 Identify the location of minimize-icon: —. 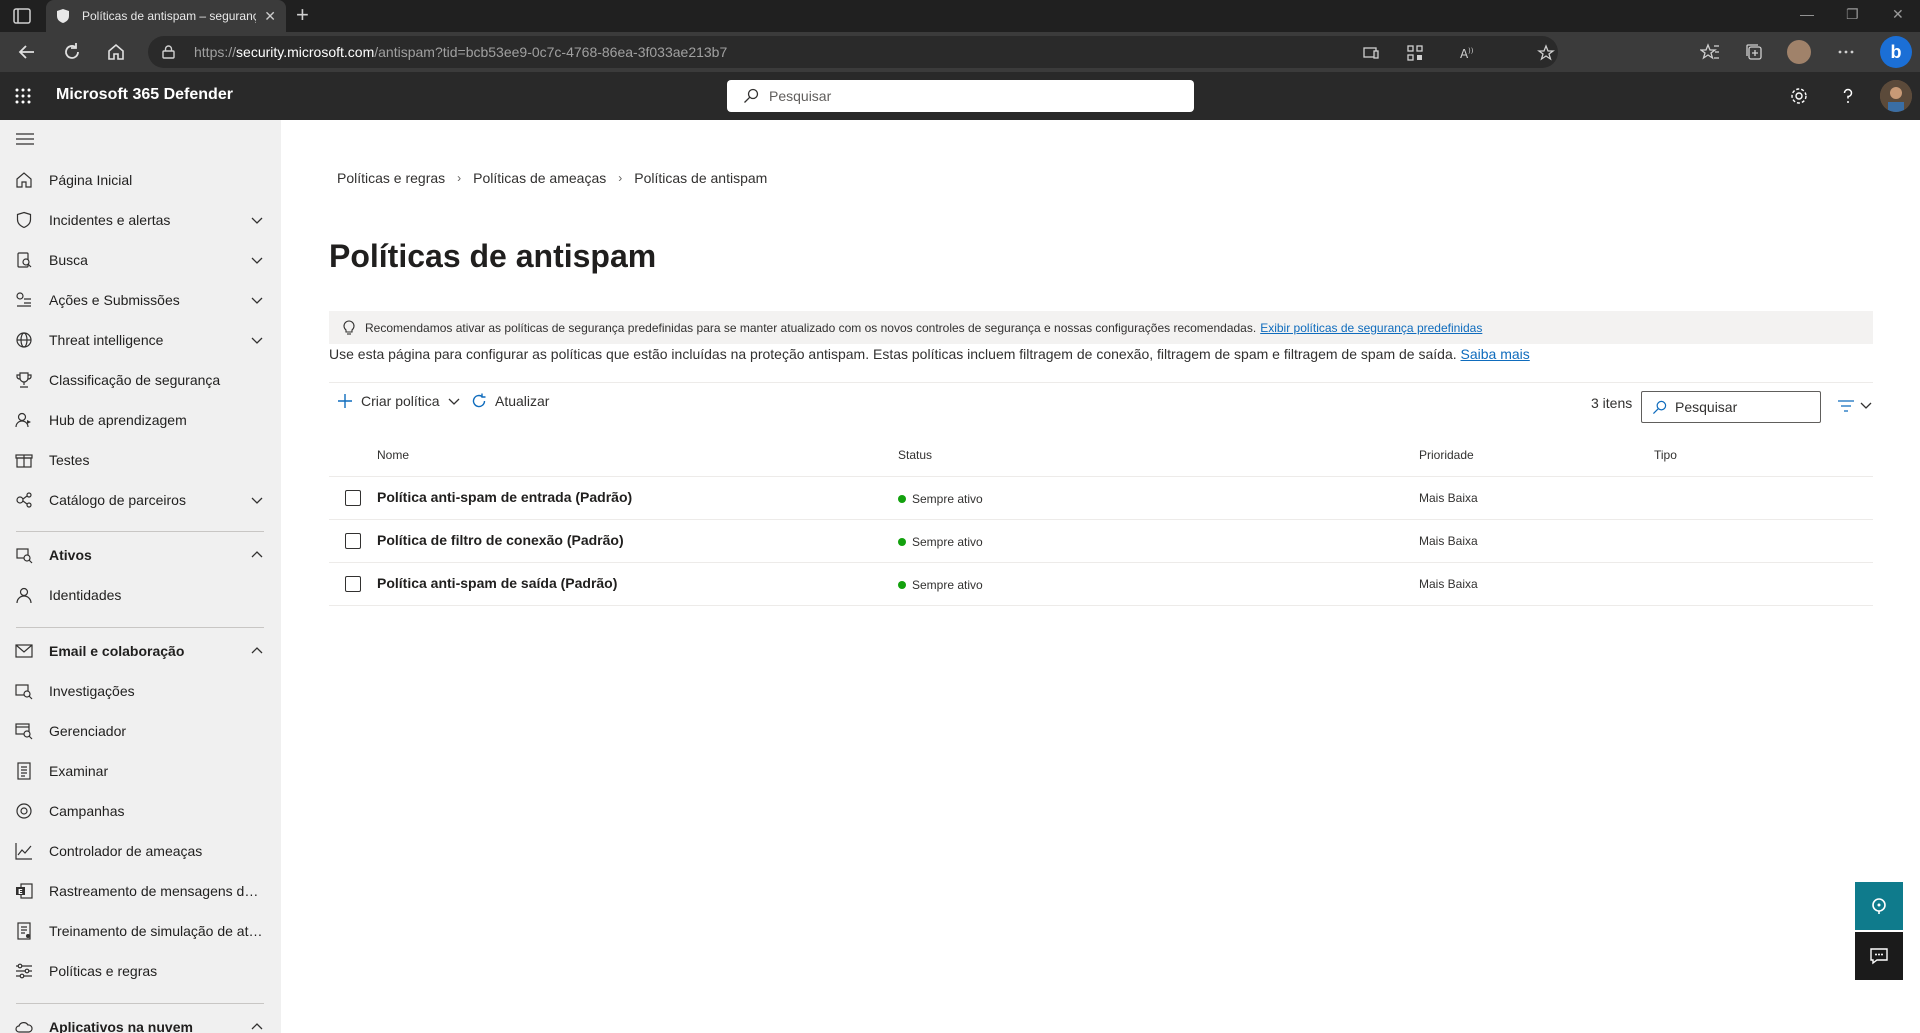
(1807, 14).